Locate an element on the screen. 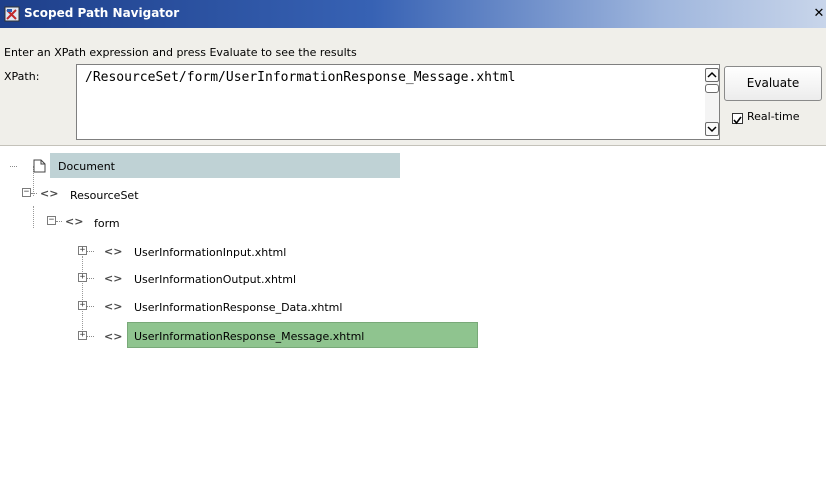 This screenshot has height=491, width=826. tree-node-selected: UserInformationResponse_Message.xhtml is located at coordinates (249, 336).